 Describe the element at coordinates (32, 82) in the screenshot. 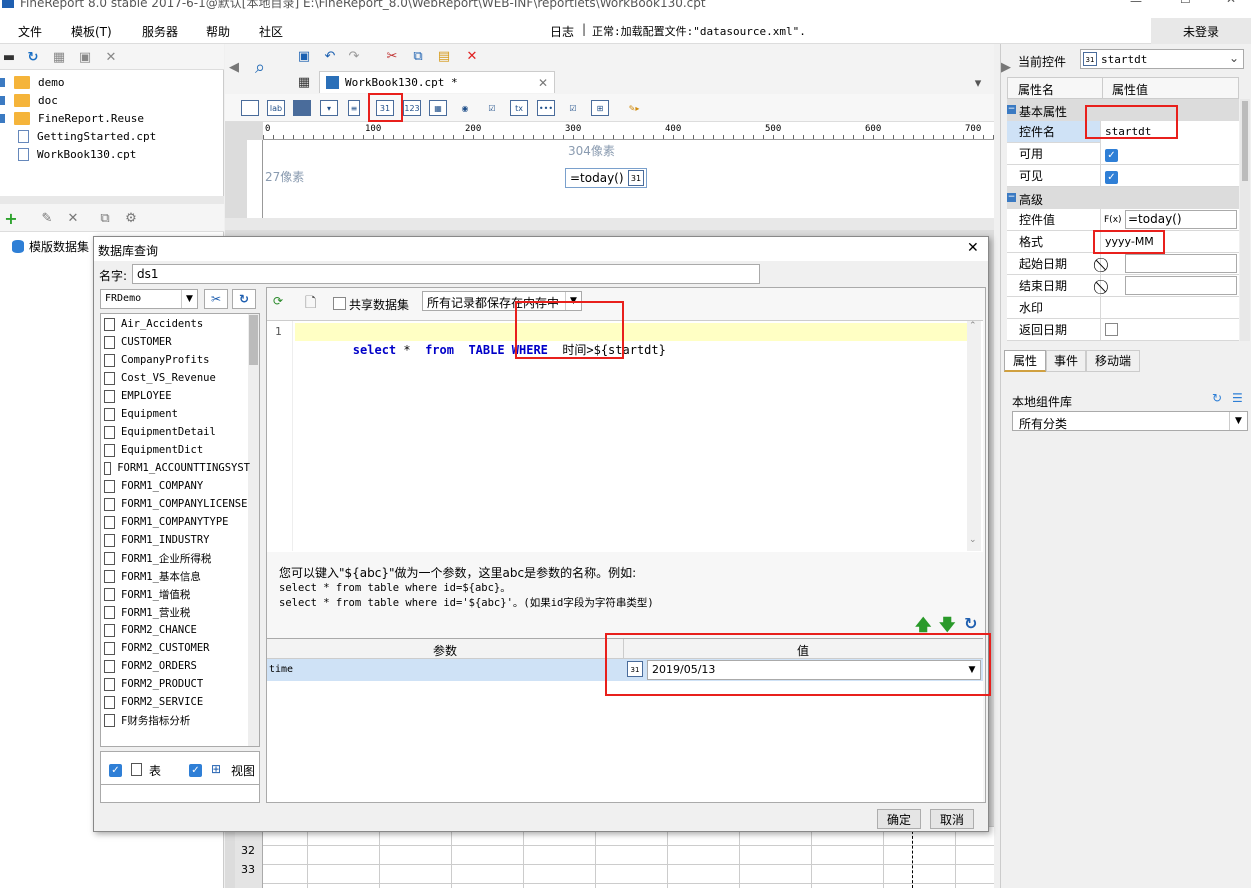

I see `tree-item-demo: demo` at that location.